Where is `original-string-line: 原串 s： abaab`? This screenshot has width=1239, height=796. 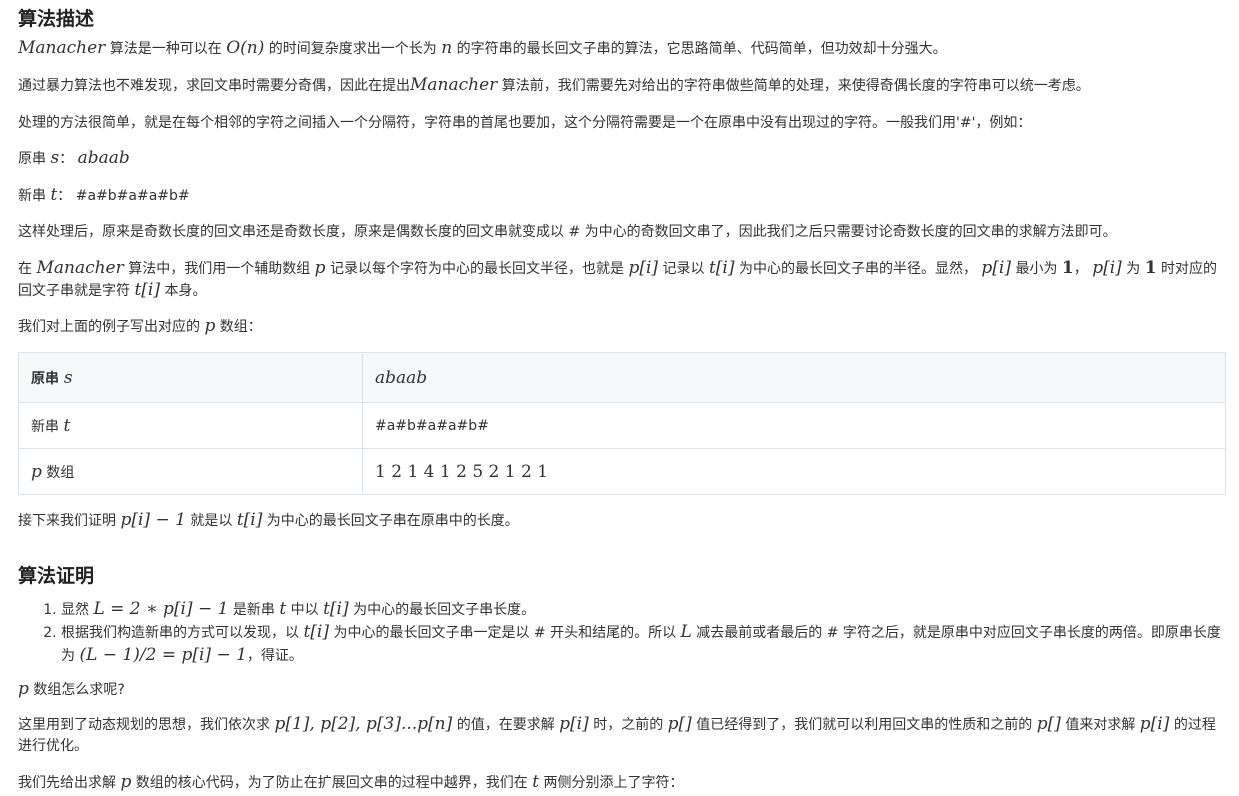
original-string-line: 原串 s： abaab is located at coordinates (74, 158).